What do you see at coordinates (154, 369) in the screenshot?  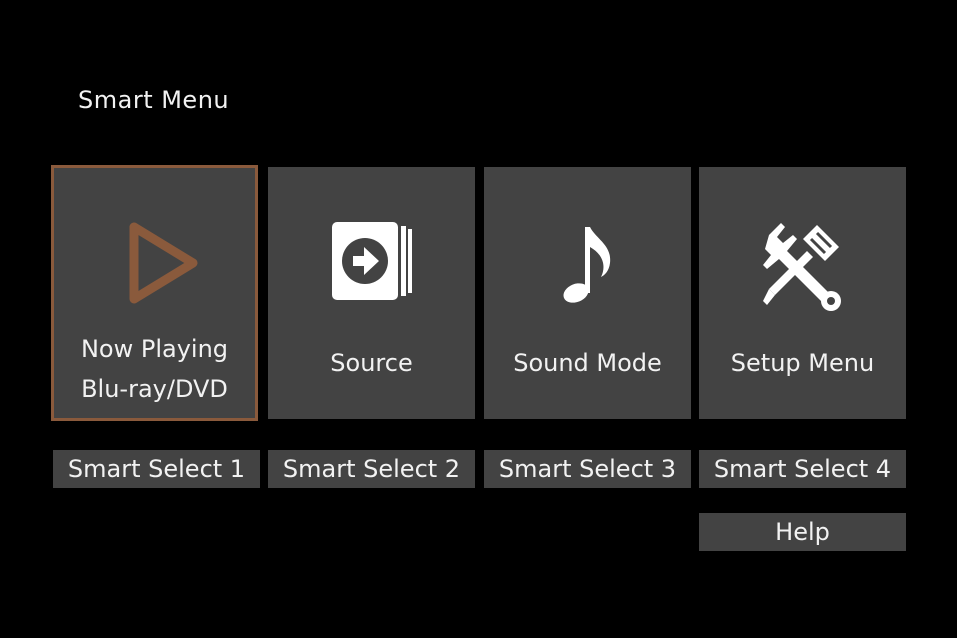 I see `tile-label: Now Playing Blu-ray/DVD` at bounding box center [154, 369].